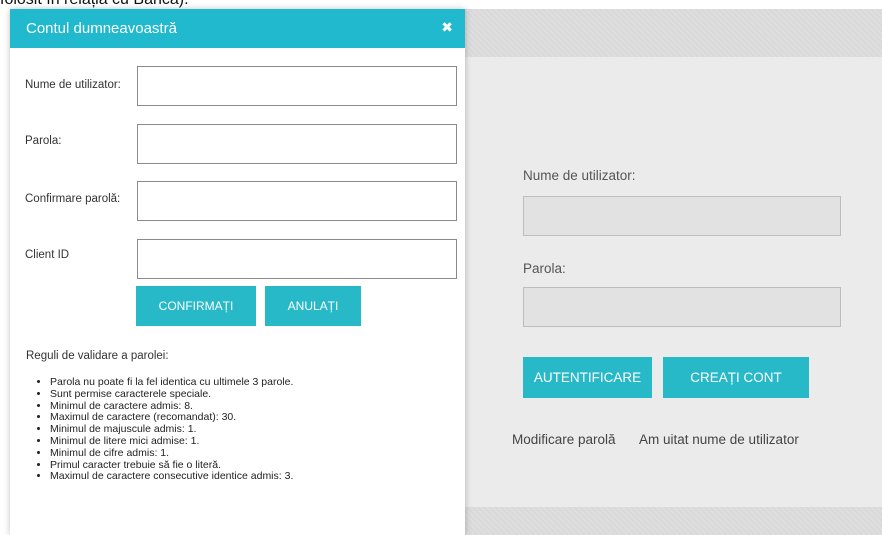 The width and height of the screenshot is (882, 535). What do you see at coordinates (297, 144) in the screenshot?
I see `password-input` at bounding box center [297, 144].